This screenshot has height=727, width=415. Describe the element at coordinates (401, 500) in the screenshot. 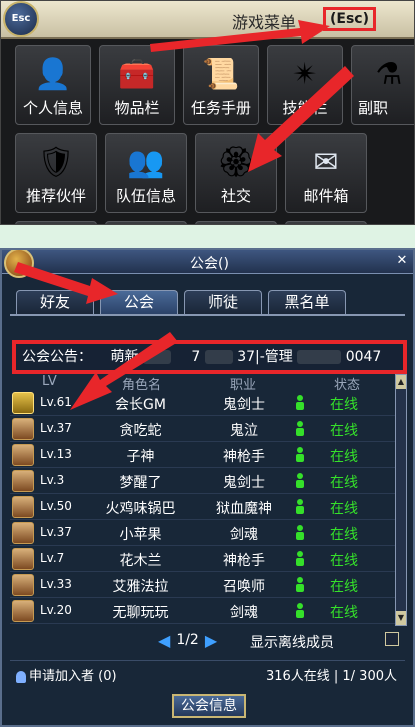

I see `member-list-scrollbar: ▲ ▼` at that location.